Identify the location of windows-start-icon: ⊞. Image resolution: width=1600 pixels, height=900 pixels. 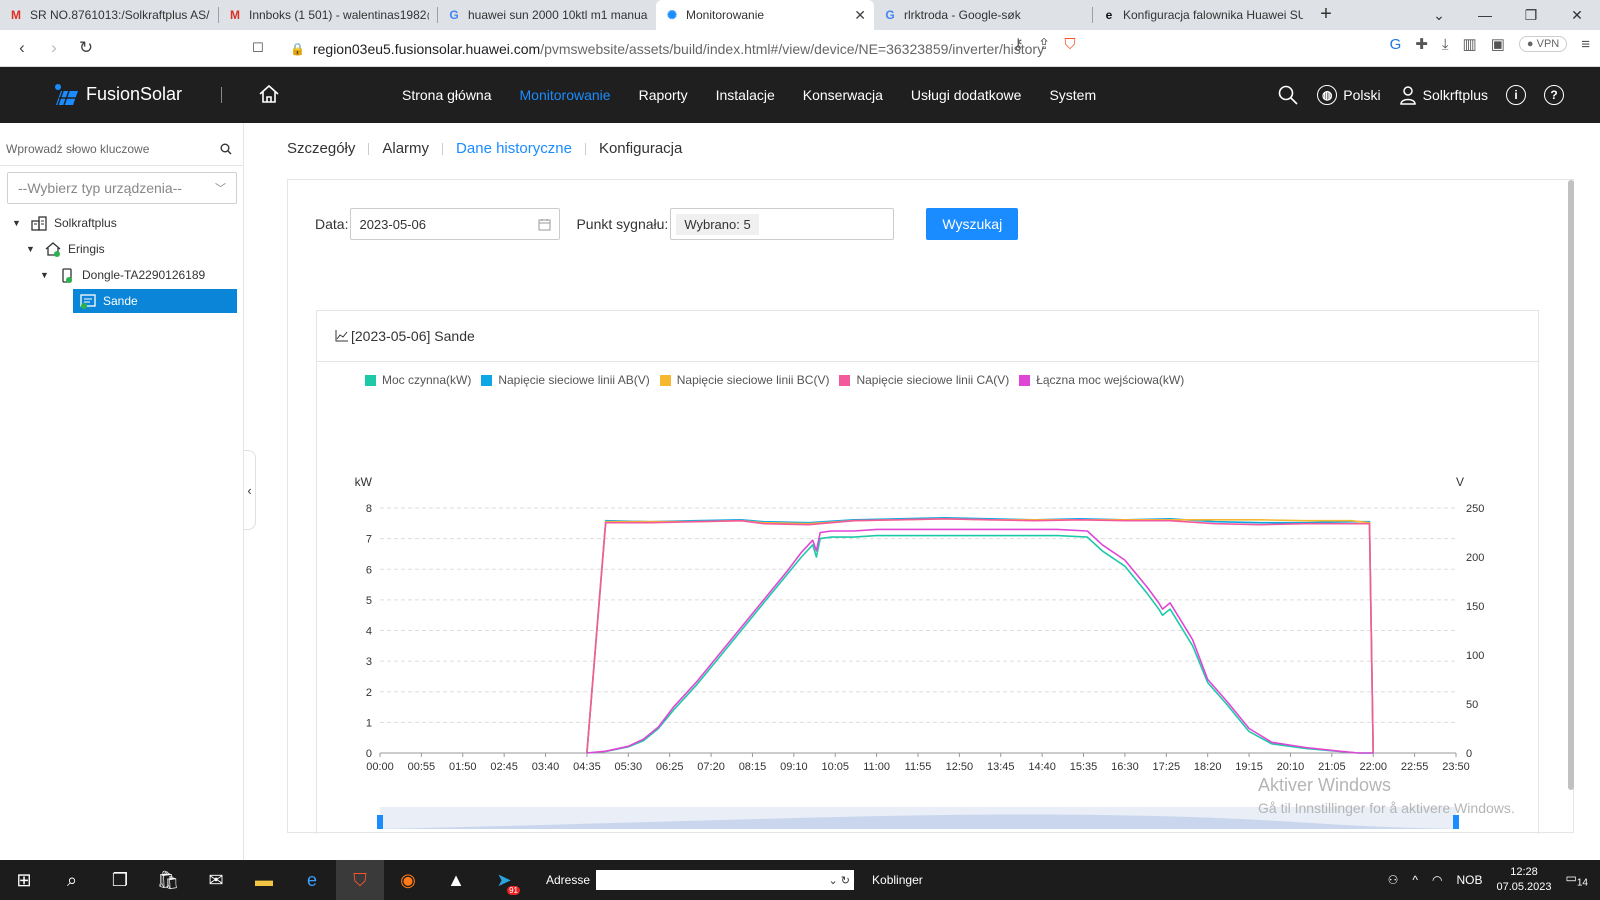
(24, 880).